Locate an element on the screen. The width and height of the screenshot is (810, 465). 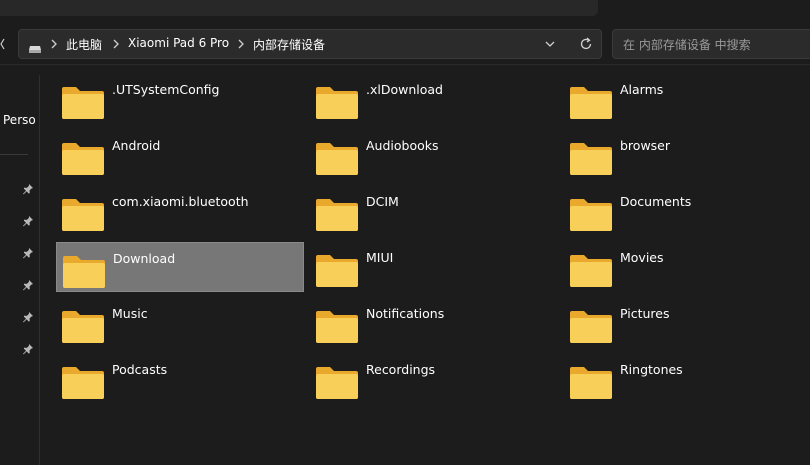
toolbar-divider is located at coordinates (405, 64).